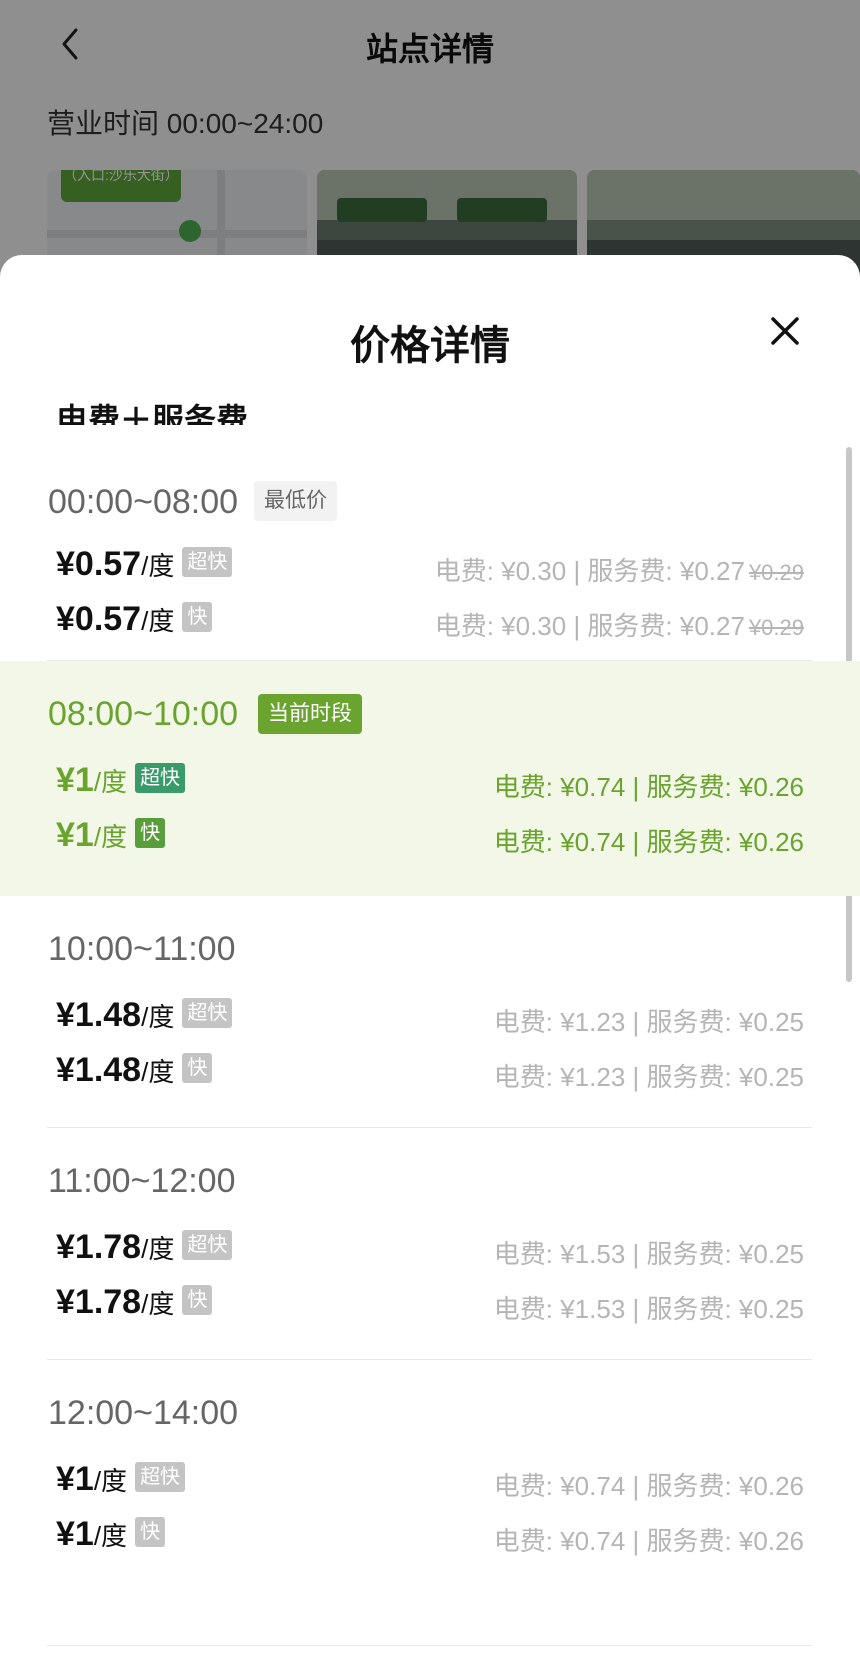 The image size is (860, 1669). Describe the element at coordinates (144, 1247) in the screenshot. I see `price: ¥1.78/度 超快` at that location.